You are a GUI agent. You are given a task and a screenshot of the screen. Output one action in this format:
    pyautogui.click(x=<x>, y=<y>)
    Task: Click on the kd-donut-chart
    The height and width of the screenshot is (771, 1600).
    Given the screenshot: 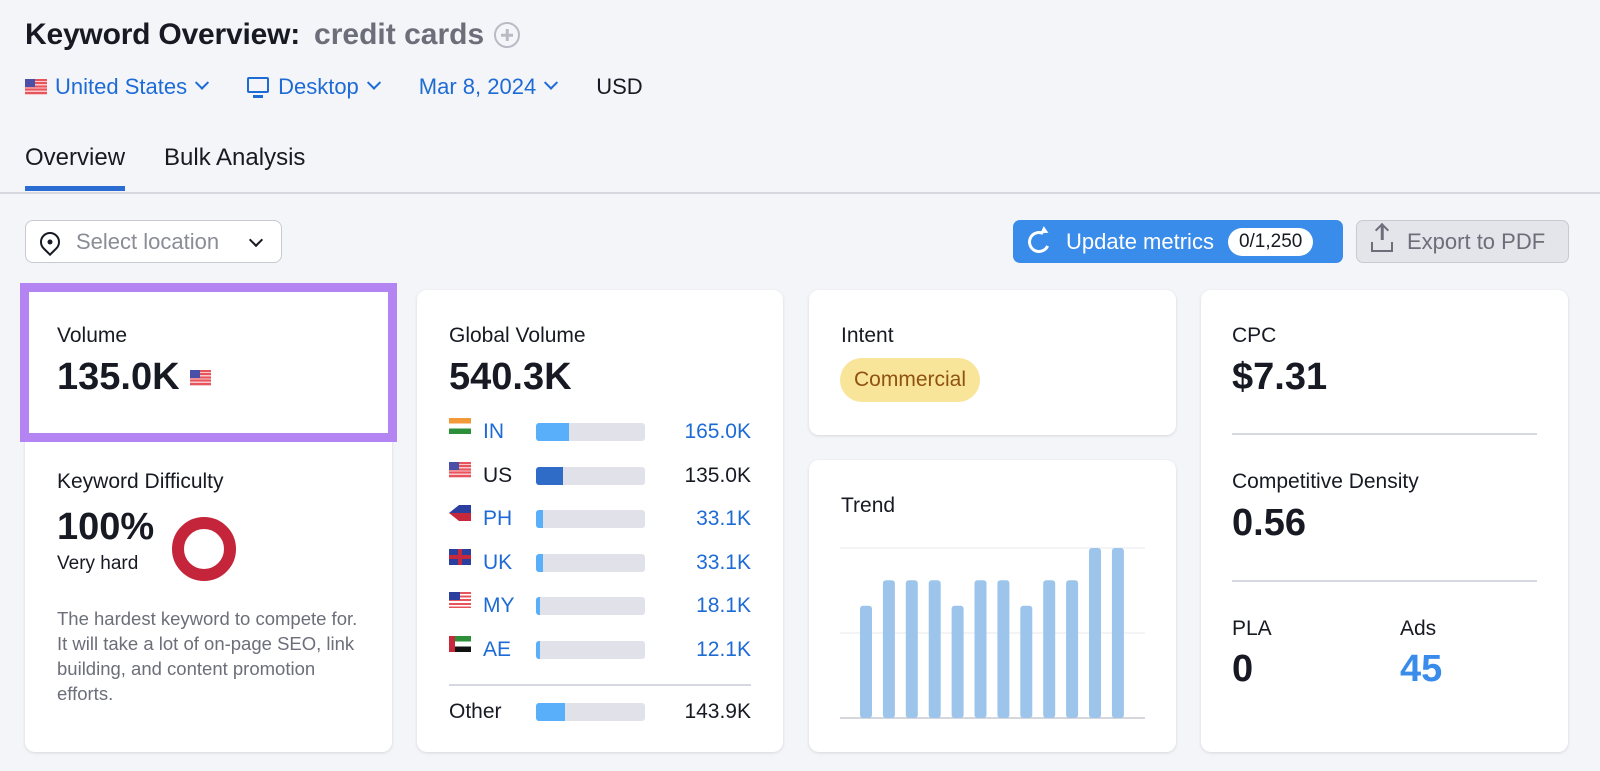 What is the action you would take?
    pyautogui.click(x=204, y=549)
    